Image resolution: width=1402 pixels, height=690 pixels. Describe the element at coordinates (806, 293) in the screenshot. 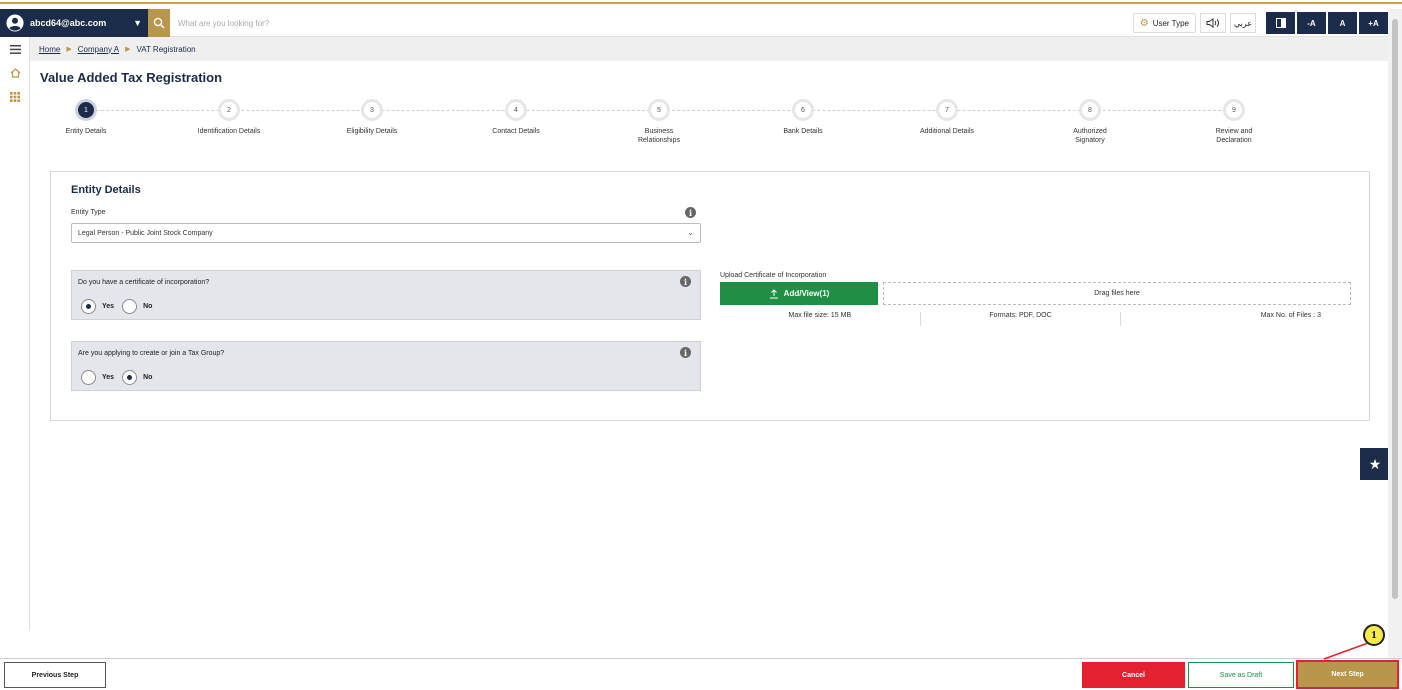

I see `upload-button-label: Add/View(1)` at that location.